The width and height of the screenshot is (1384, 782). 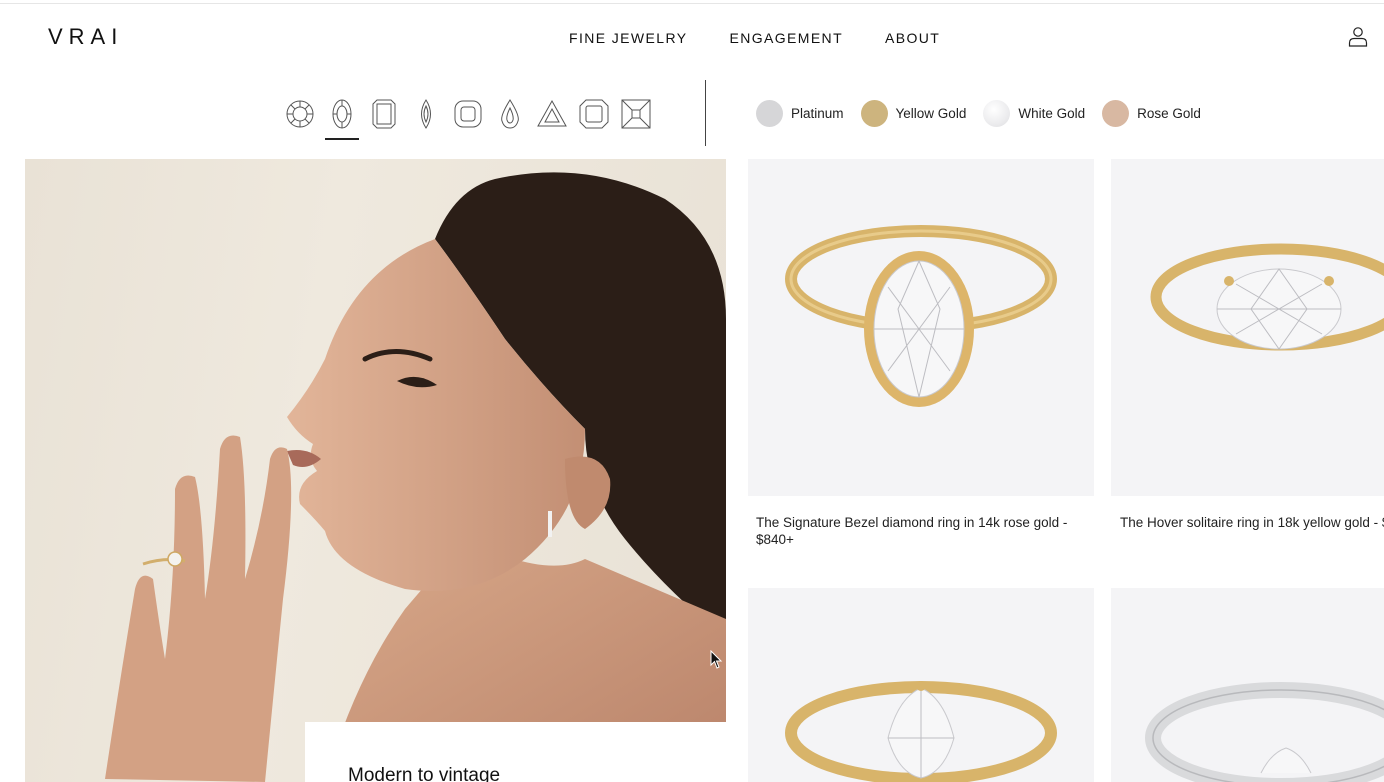 I want to click on radiant-shape-icon, so click(x=594, y=119).